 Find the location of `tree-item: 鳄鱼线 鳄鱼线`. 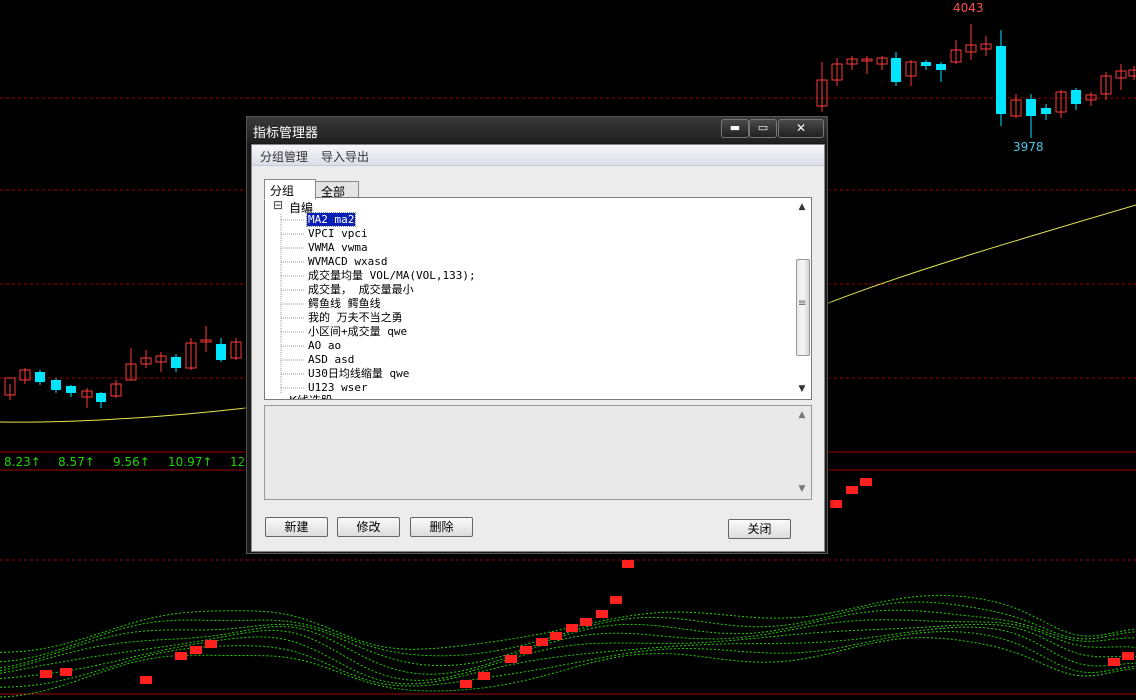

tree-item: 鳄鱼线 鳄鱼线 is located at coordinates (344, 303).